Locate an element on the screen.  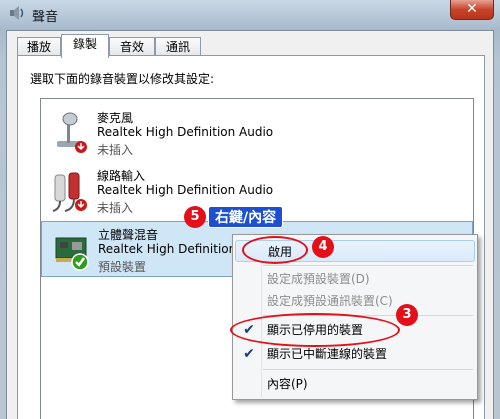
menu-item-properties: 內容(P) is located at coordinates (355, 384).